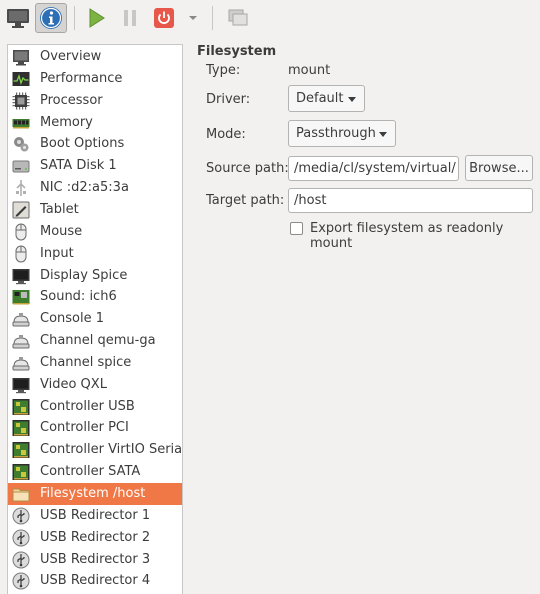  I want to click on section-title: Filesystem, so click(237, 51).